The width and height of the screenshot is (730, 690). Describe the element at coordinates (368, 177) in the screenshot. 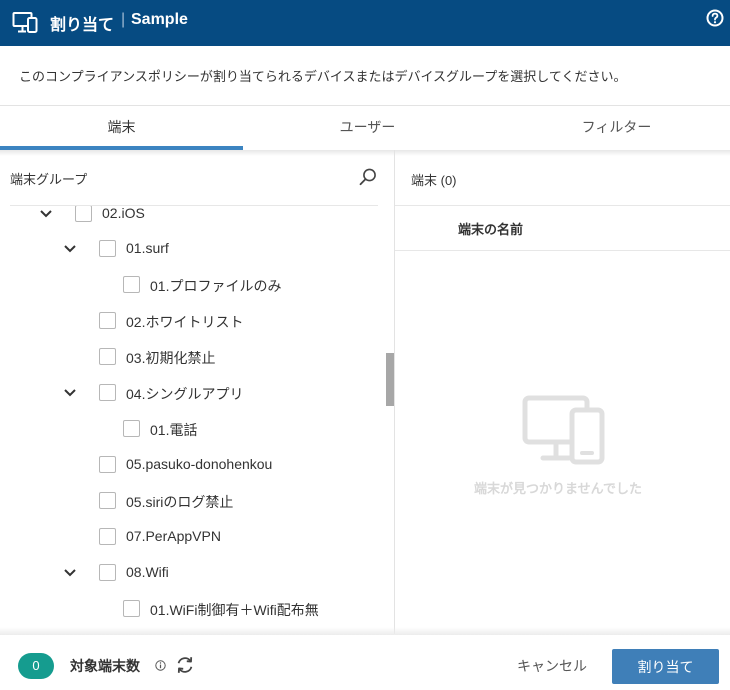

I see `search-icon` at that location.